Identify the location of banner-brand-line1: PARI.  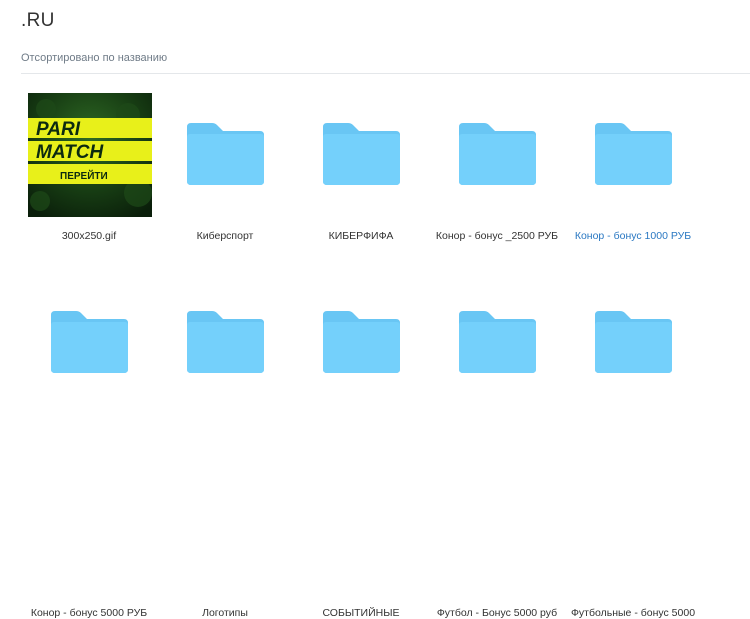
(58, 129).